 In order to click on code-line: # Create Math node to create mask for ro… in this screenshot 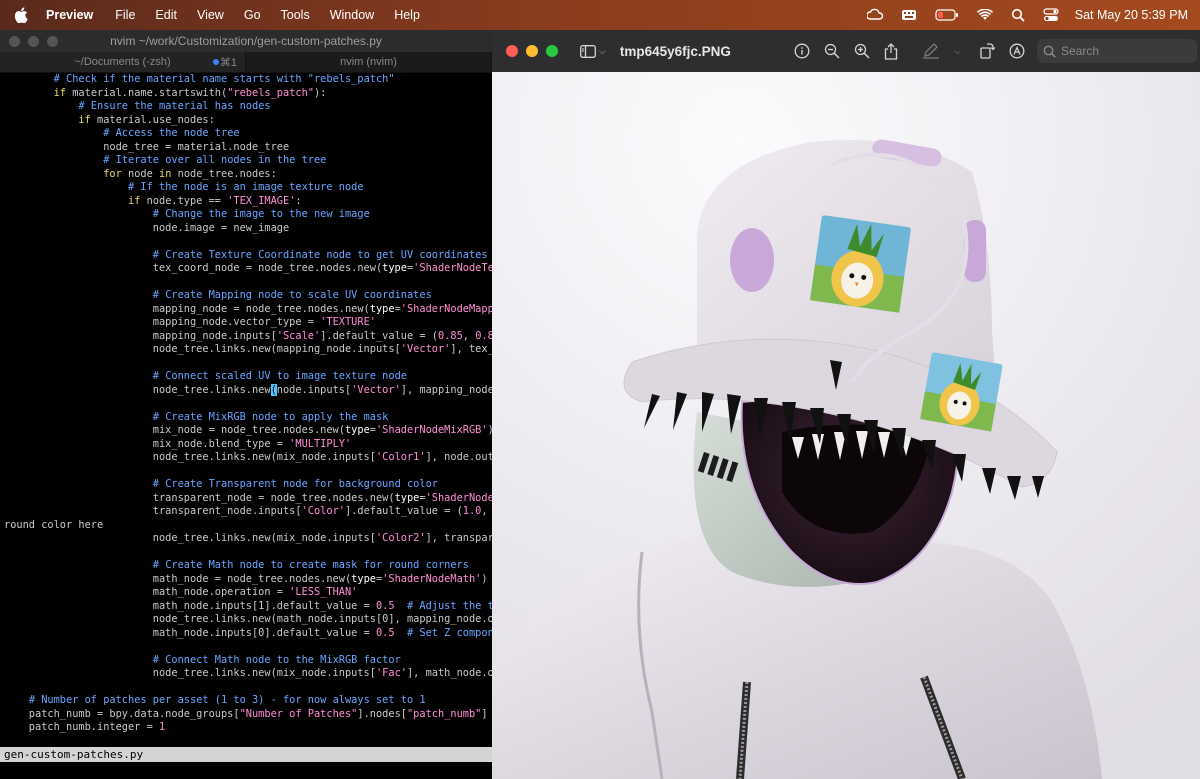, I will do `click(248, 566)`.